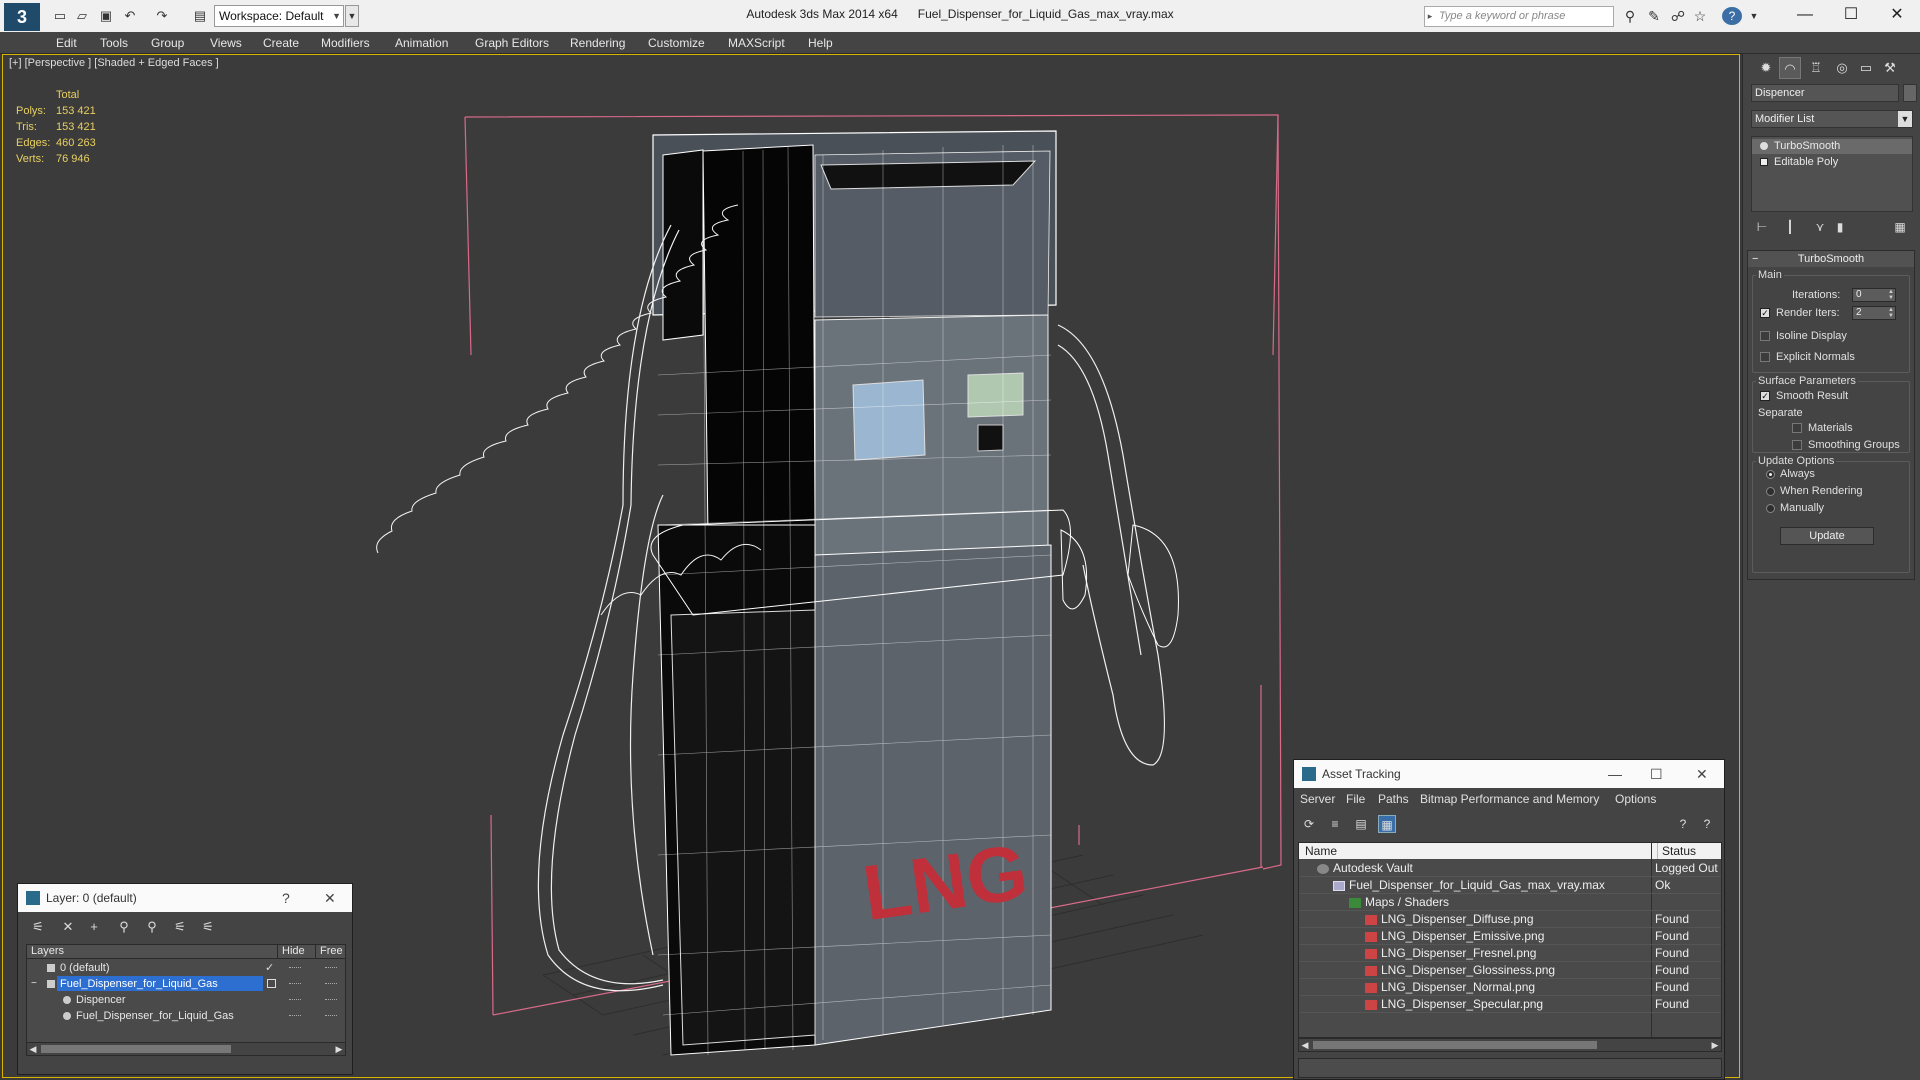 The image size is (1920, 1080). Describe the element at coordinates (1820, 227) in the screenshot. I see `make-unique-icon: ⋎` at that location.